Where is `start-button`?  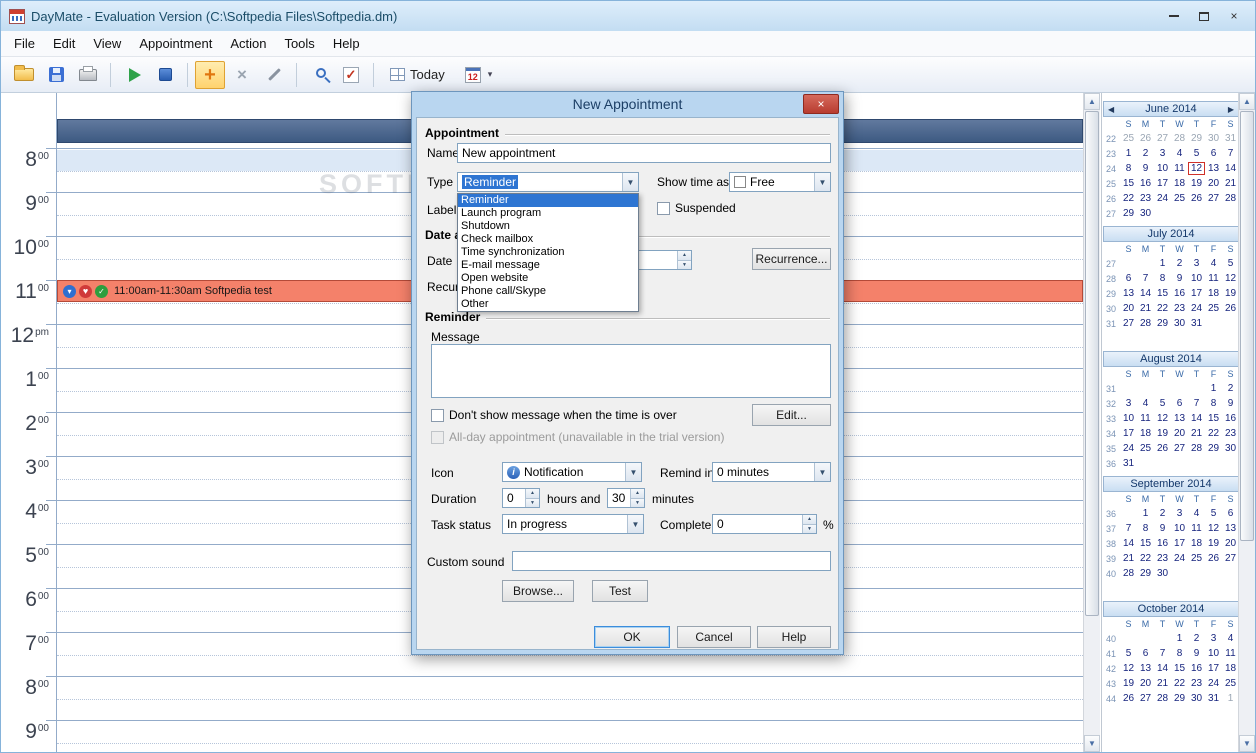 start-button is located at coordinates (133, 75).